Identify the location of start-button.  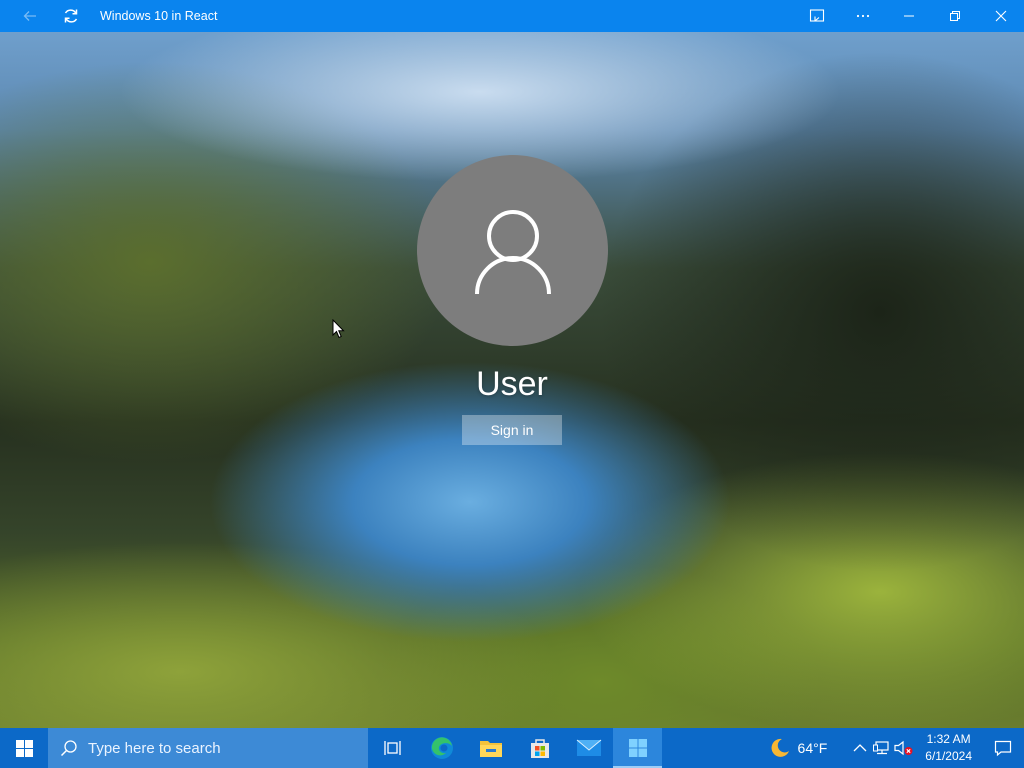
(24, 748).